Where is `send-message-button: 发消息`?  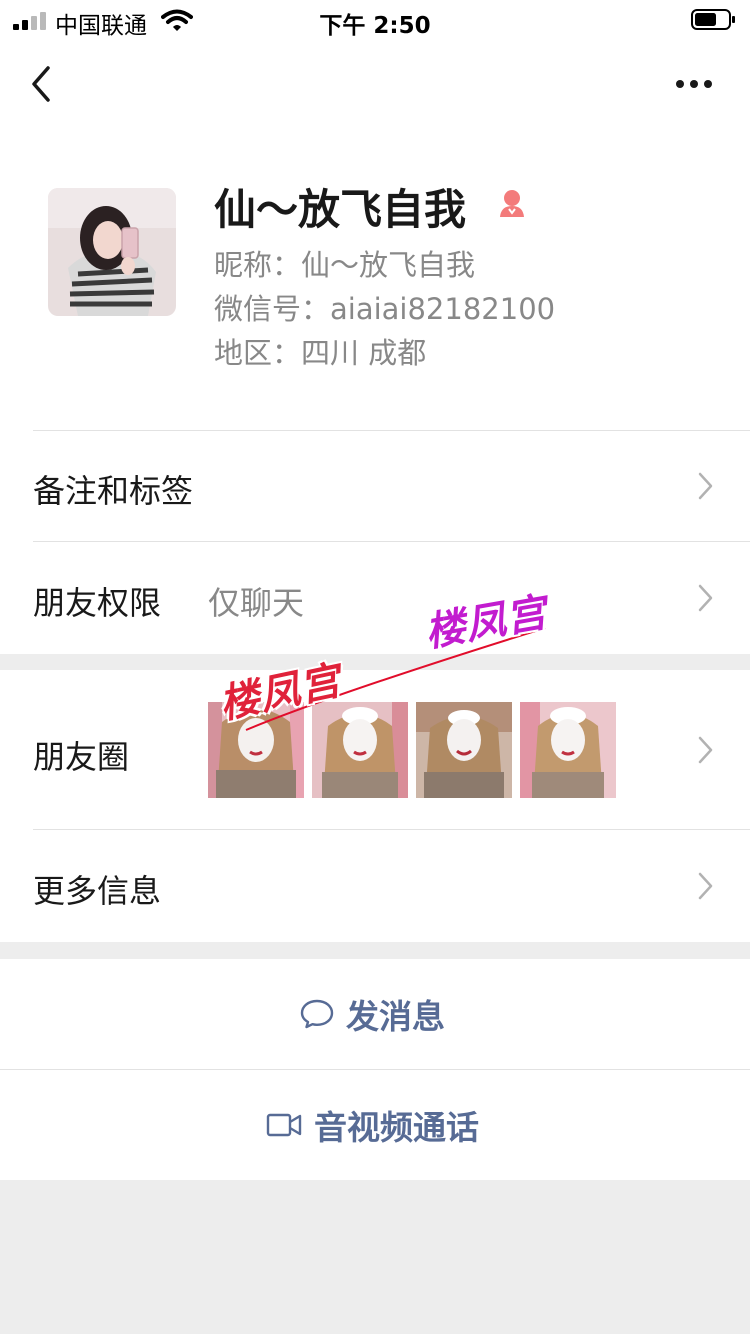
send-message-button: 发消息 is located at coordinates (375, 1014).